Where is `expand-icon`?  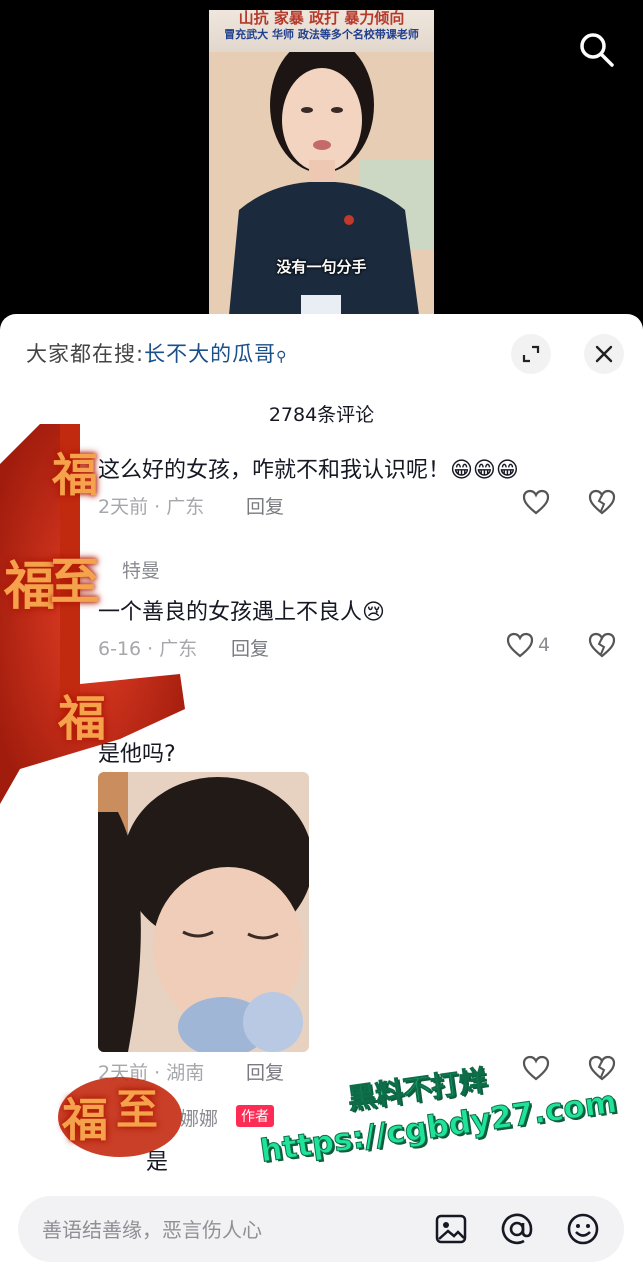 expand-icon is located at coordinates (531, 354).